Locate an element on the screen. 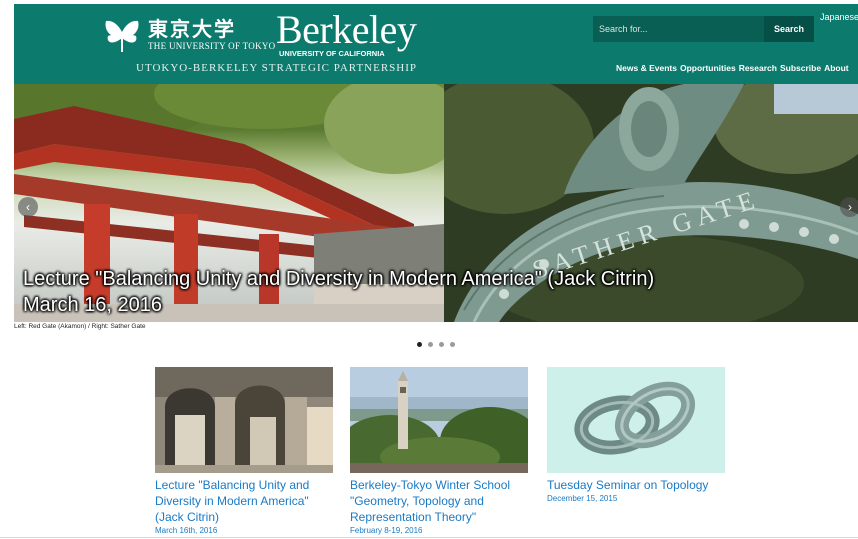 This screenshot has height=539, width=858. search-button: Search is located at coordinates (789, 29).